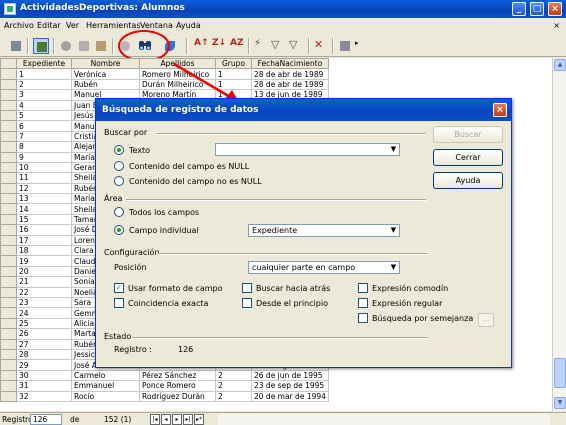 The image size is (566, 425). I want to click on table-cell: 5, so click(44, 115).